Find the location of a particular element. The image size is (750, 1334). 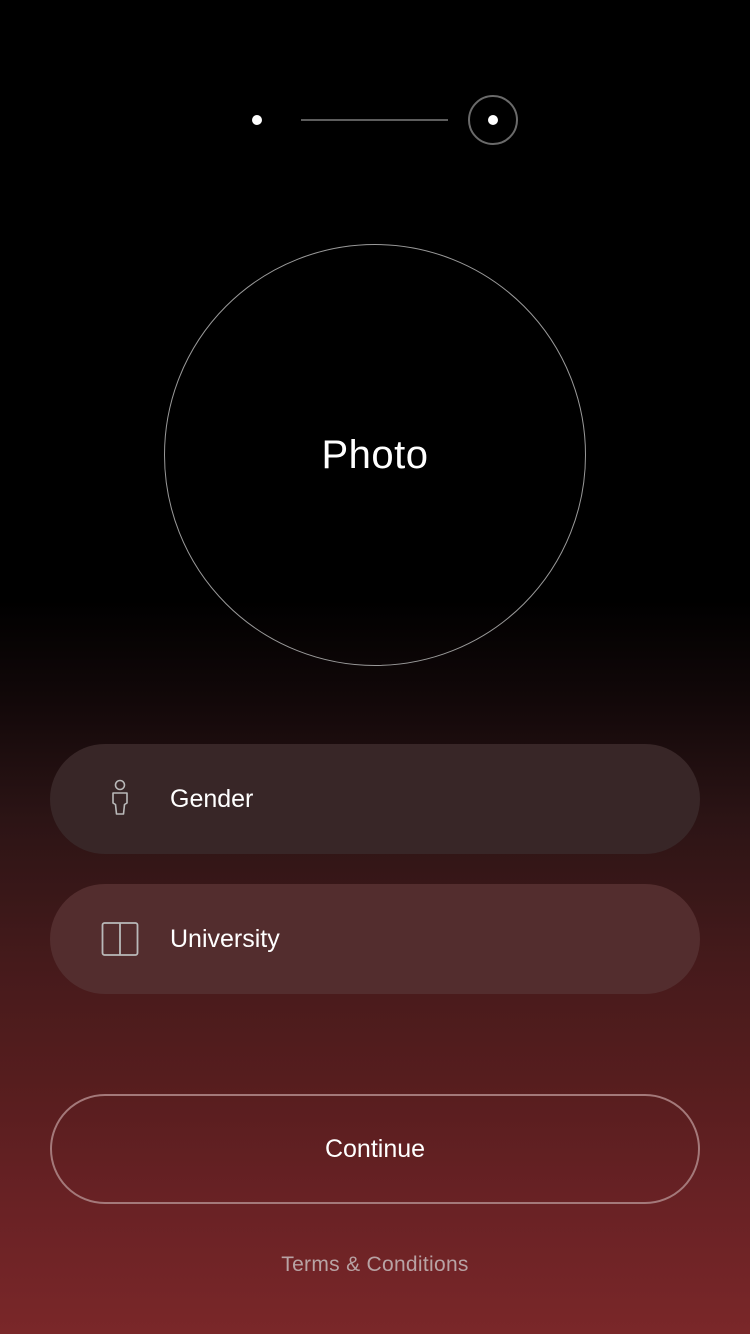

step-2-dot is located at coordinates (493, 120).